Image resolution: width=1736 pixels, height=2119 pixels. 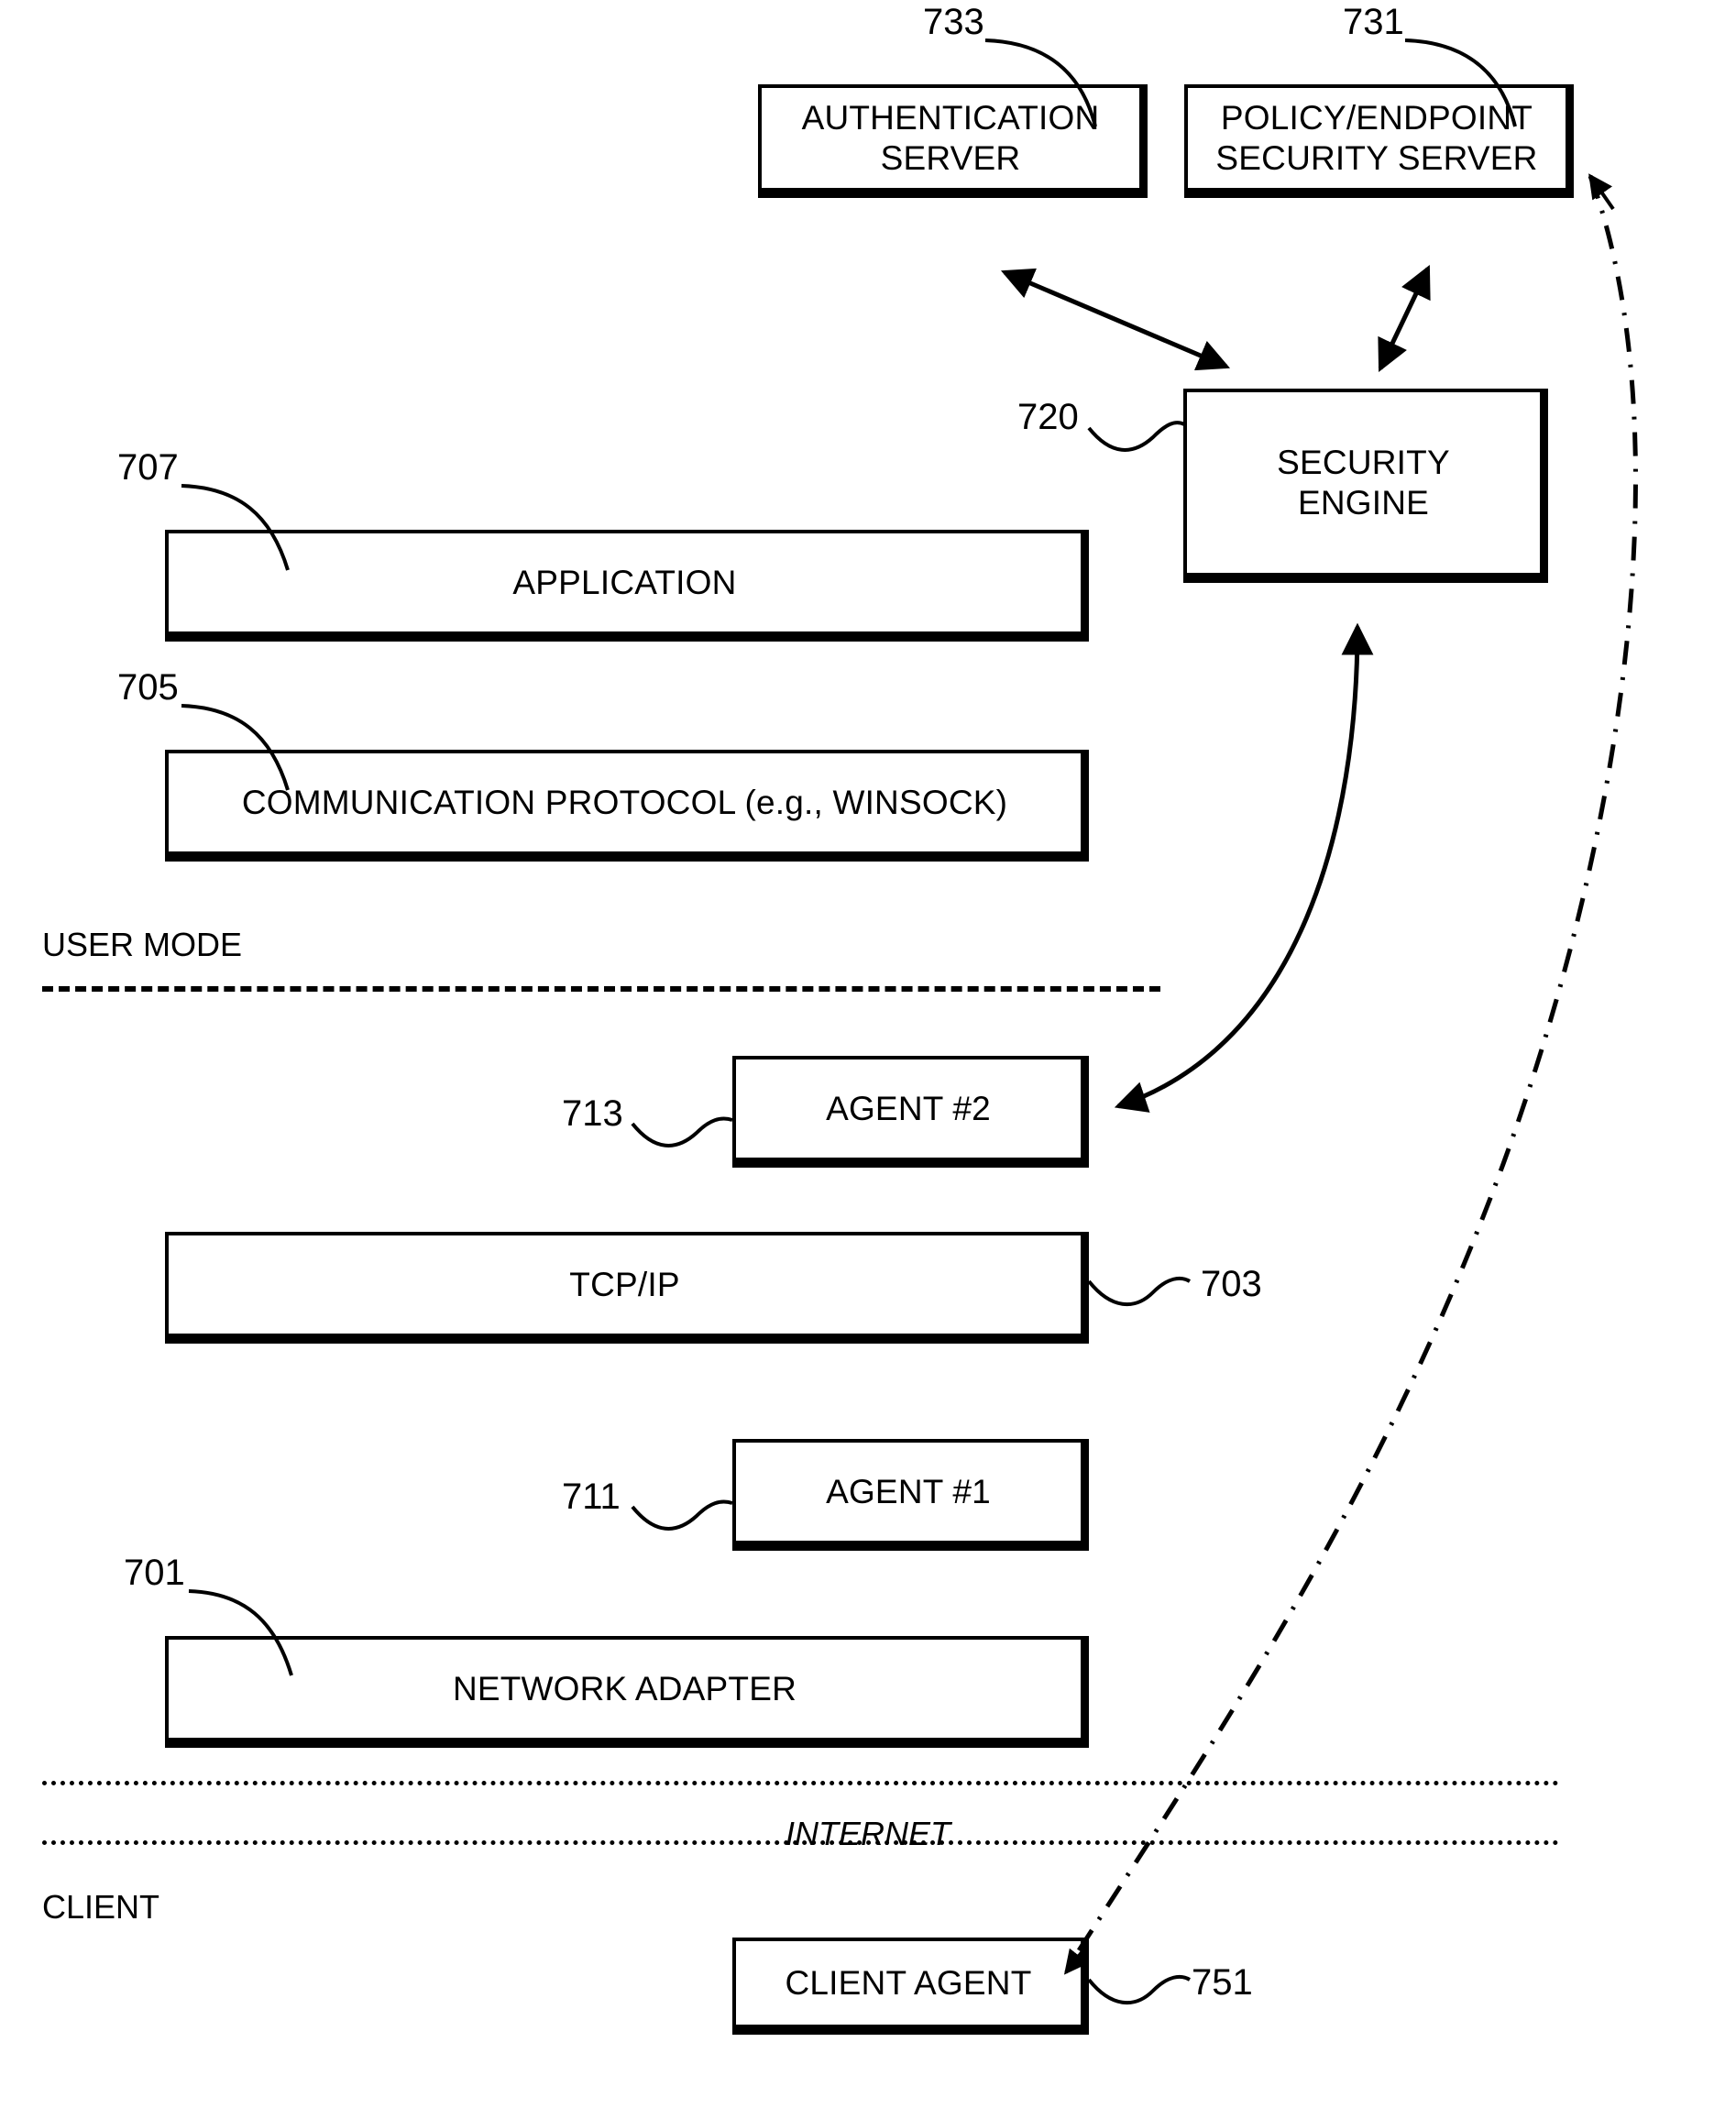 I want to click on node-client-agent-label: CLIENT AGENT, so click(x=909, y=1982).